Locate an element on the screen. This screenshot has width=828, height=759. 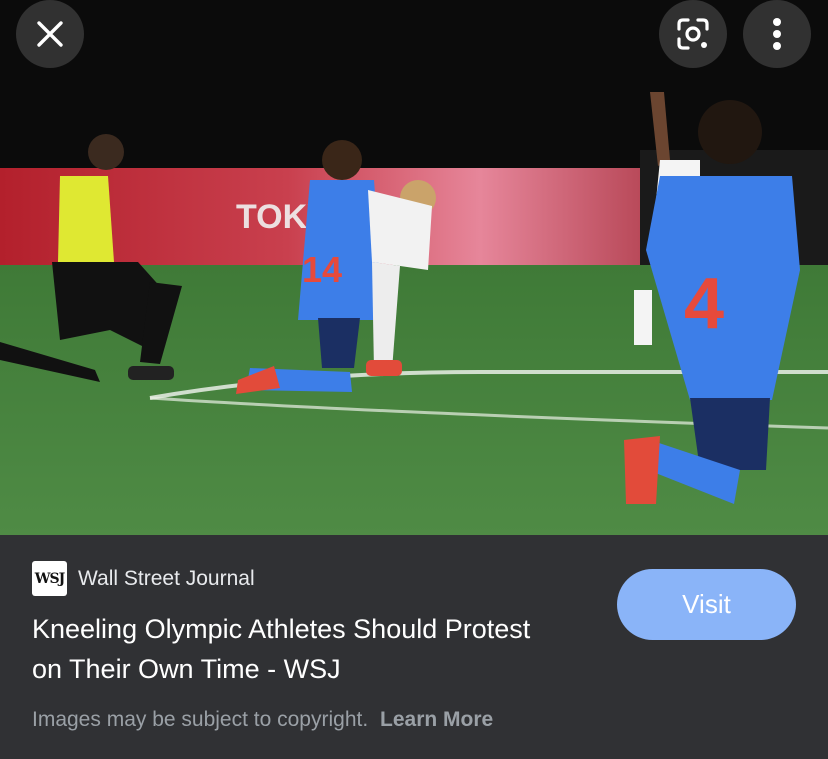
more-options-button is located at coordinates (777, 34).